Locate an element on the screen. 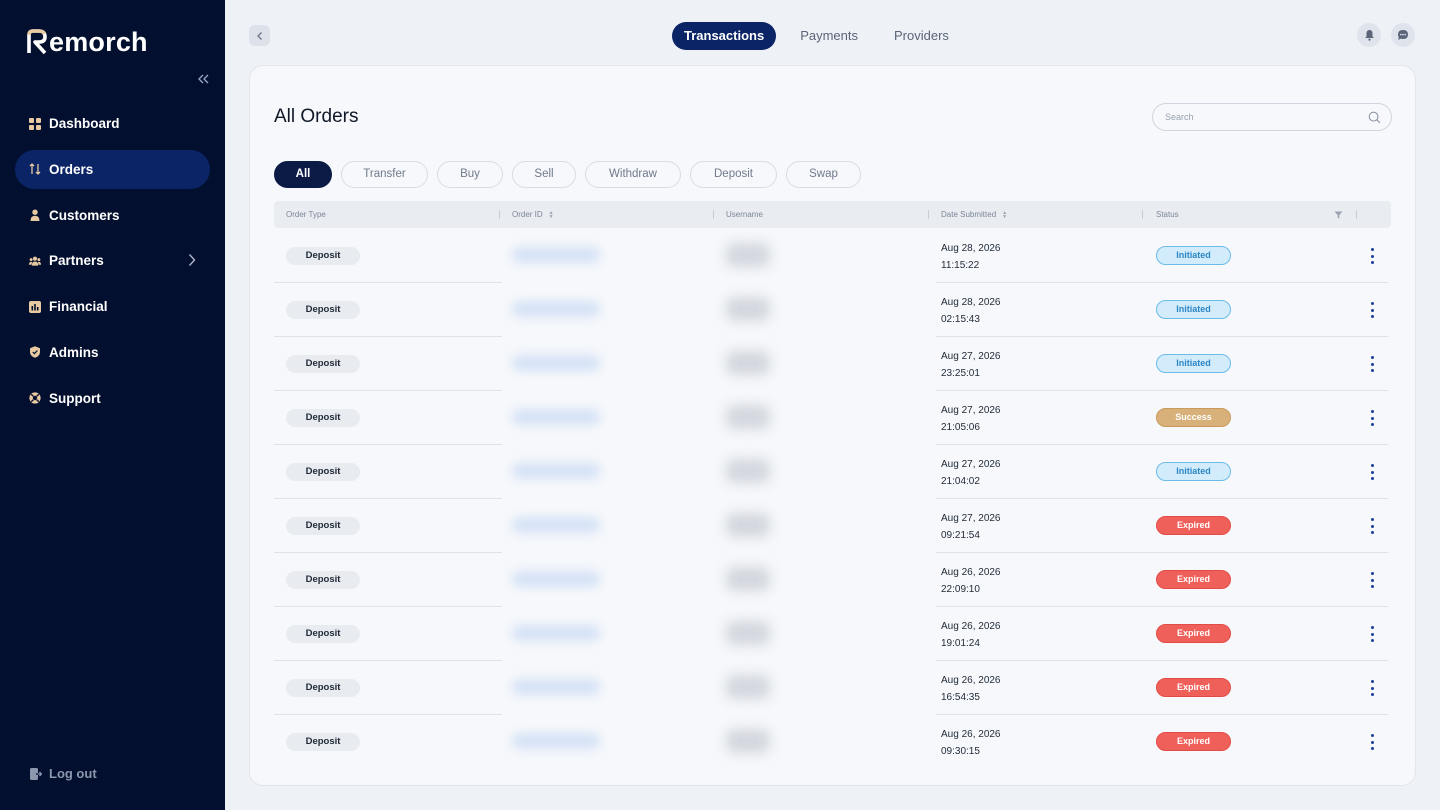  tab-transactions: Transactions is located at coordinates (724, 36).